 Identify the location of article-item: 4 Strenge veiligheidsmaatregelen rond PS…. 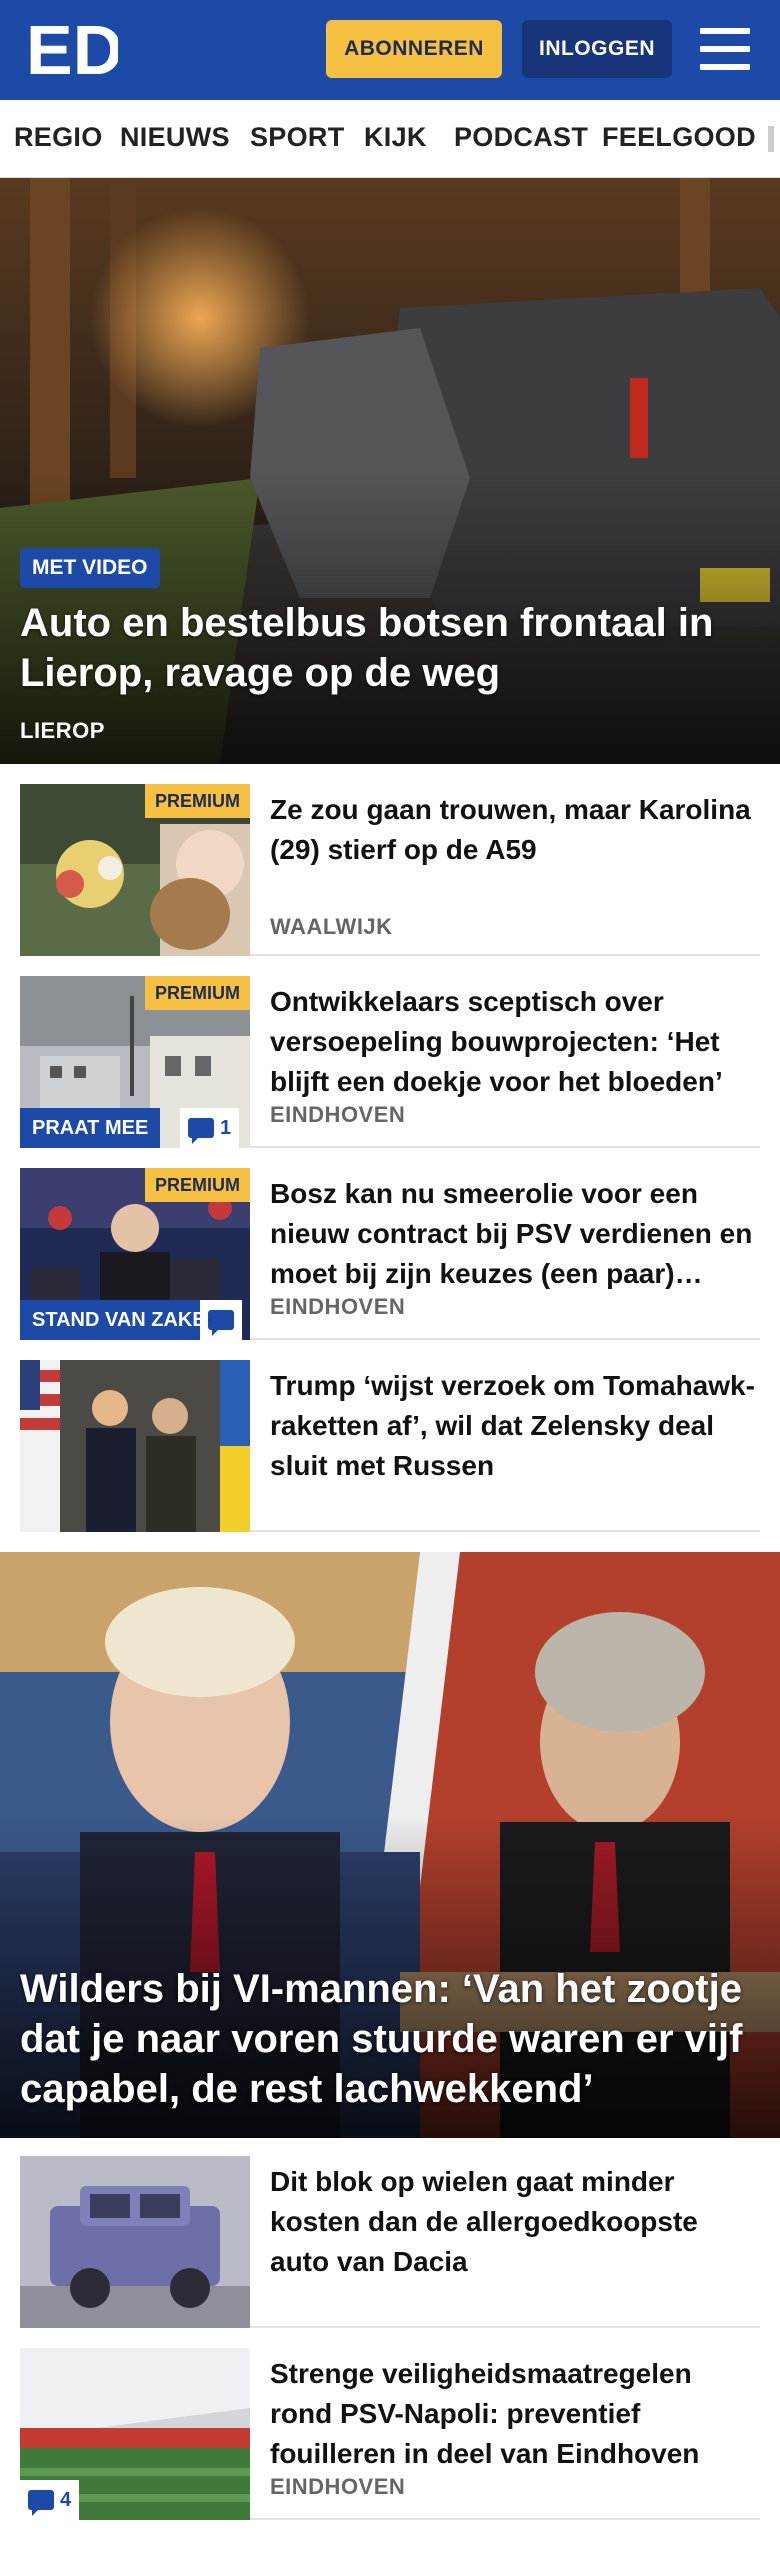
(390, 2434).